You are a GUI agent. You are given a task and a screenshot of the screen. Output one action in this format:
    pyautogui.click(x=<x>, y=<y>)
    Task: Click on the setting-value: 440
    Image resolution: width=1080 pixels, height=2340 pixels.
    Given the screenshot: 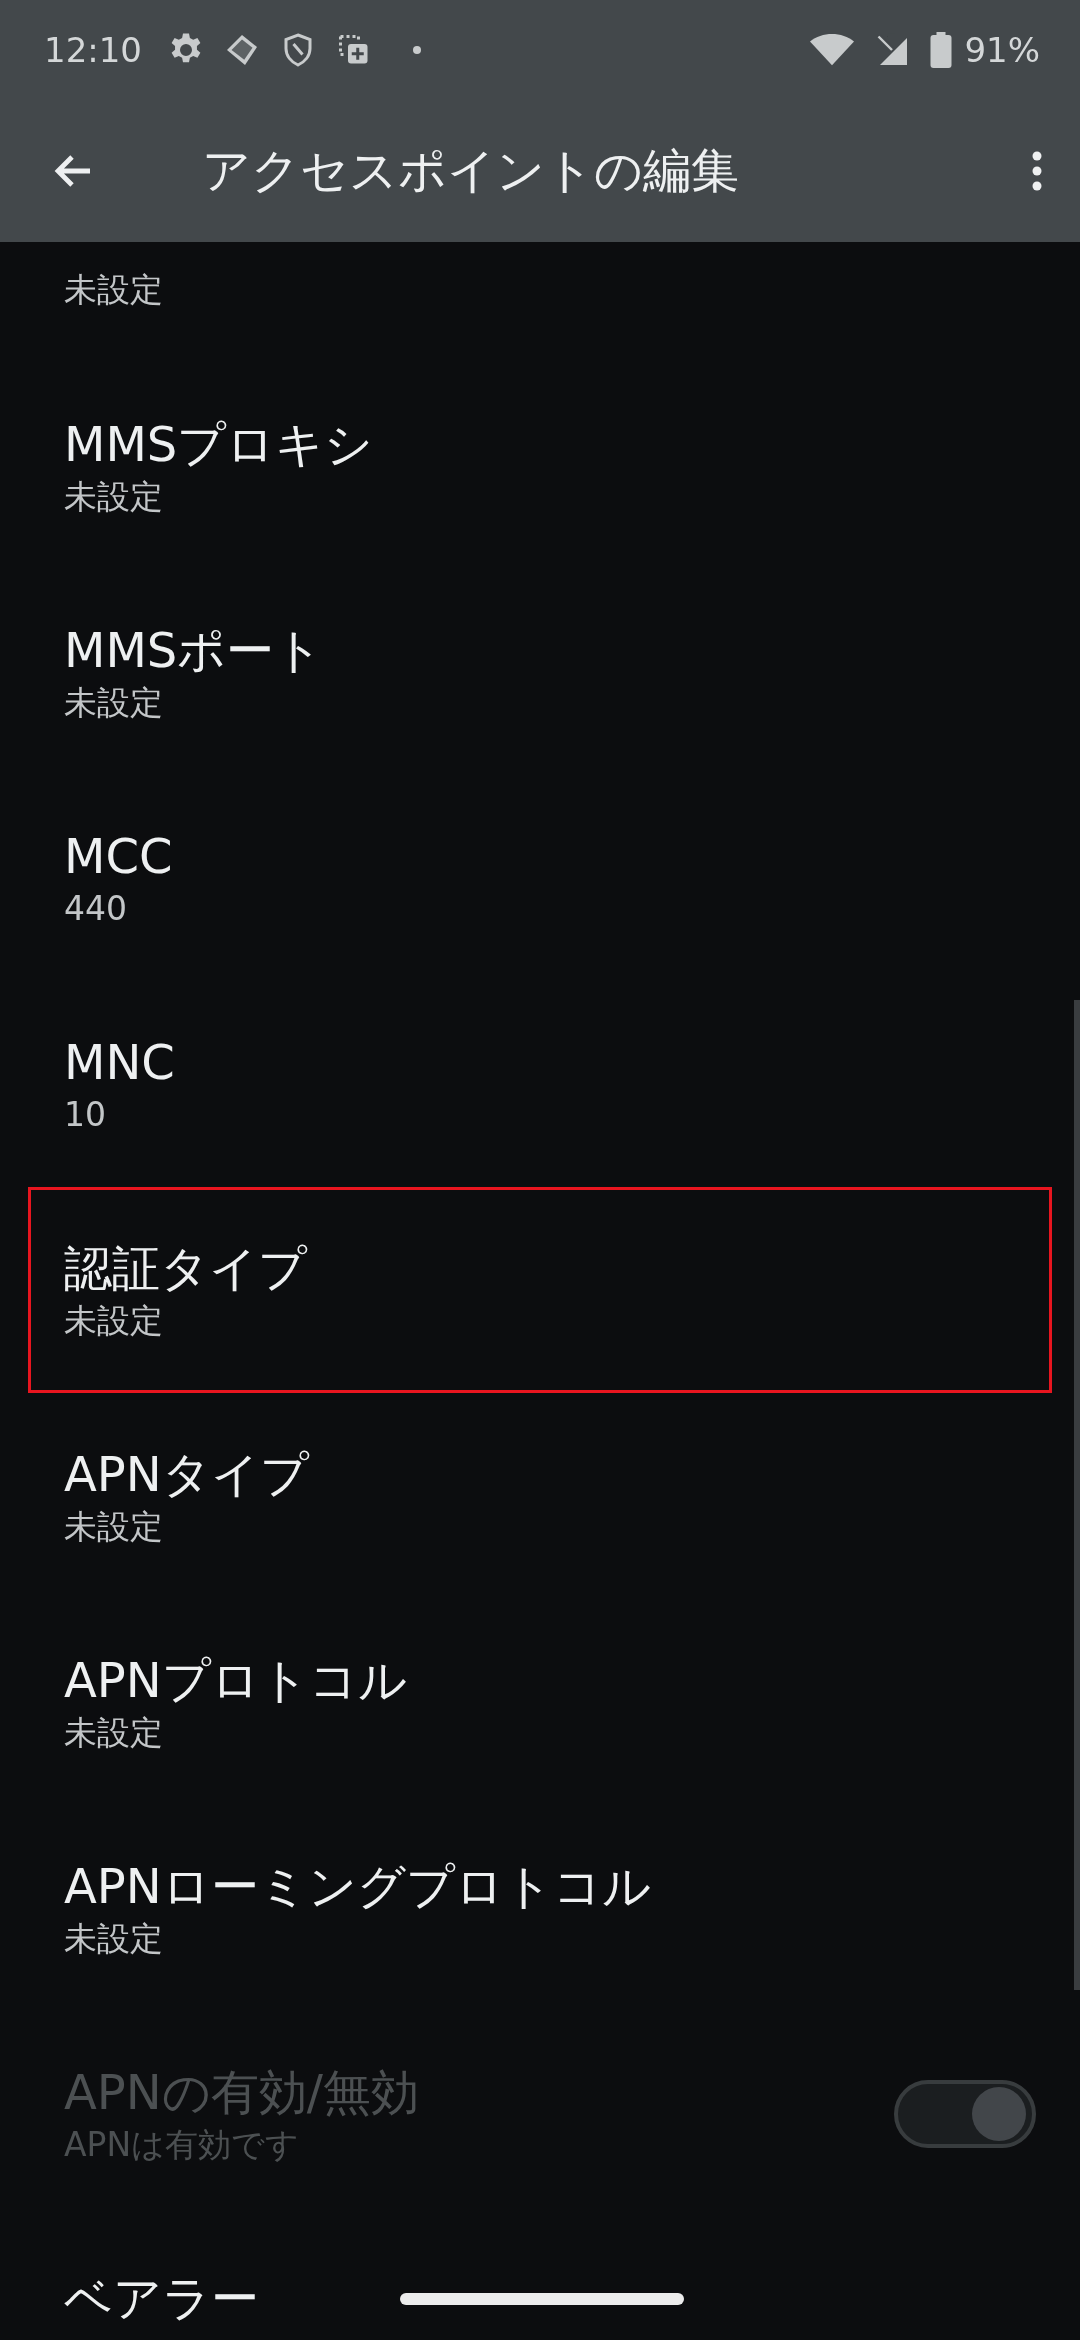 What is the action you would take?
    pyautogui.click(x=95, y=909)
    